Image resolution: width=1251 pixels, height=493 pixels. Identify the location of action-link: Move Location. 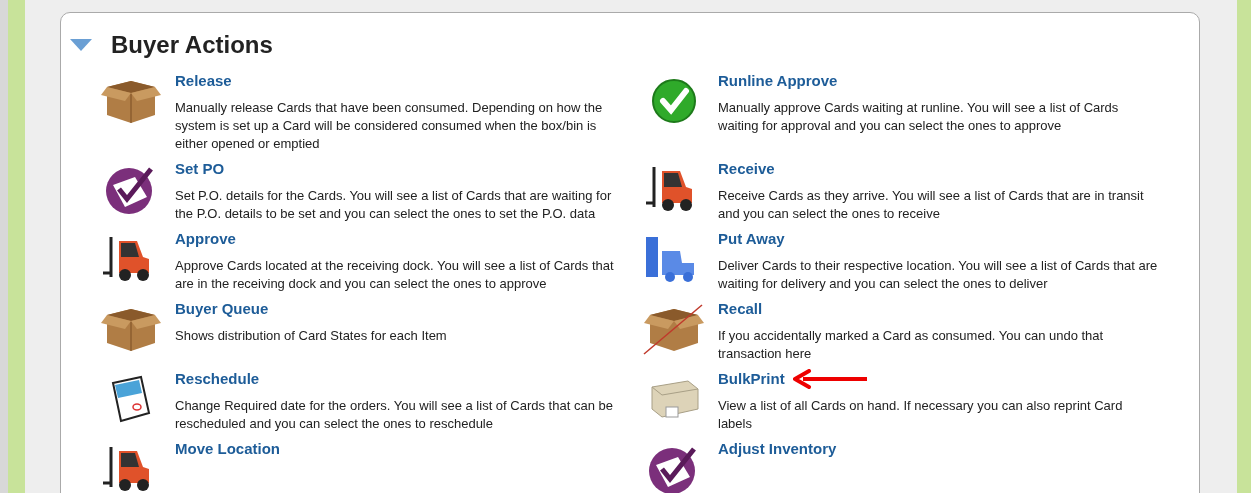
(227, 449).